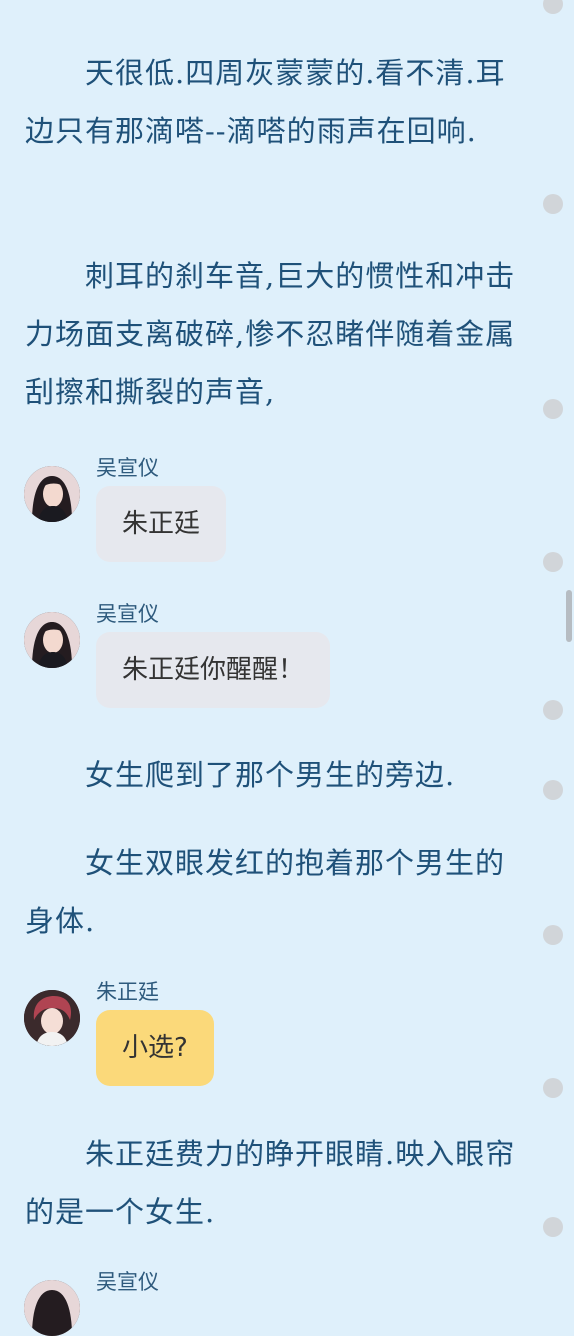  What do you see at coordinates (270, 1183) in the screenshot?
I see `narration-paragraph: 朱正廷费力的睁开眼睛.映入眼帘的是一个女生.` at bounding box center [270, 1183].